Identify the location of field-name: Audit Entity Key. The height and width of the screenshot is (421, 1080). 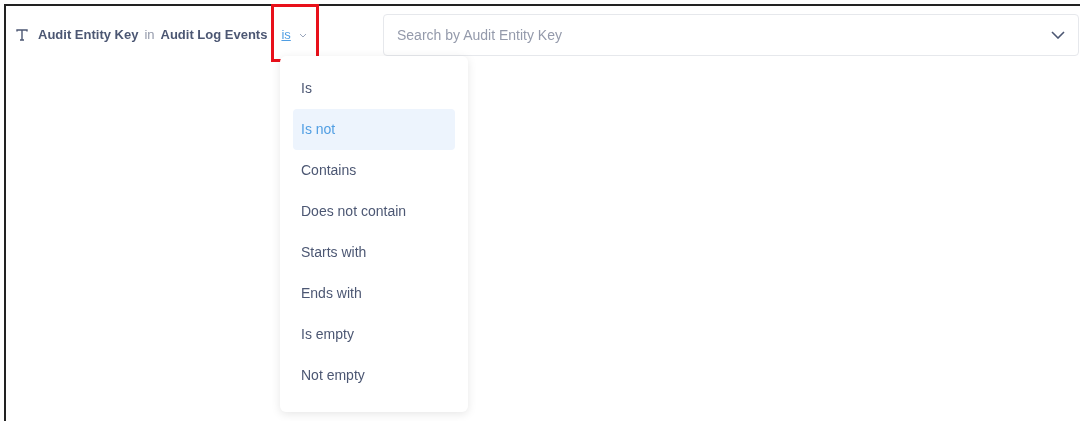
(88, 35).